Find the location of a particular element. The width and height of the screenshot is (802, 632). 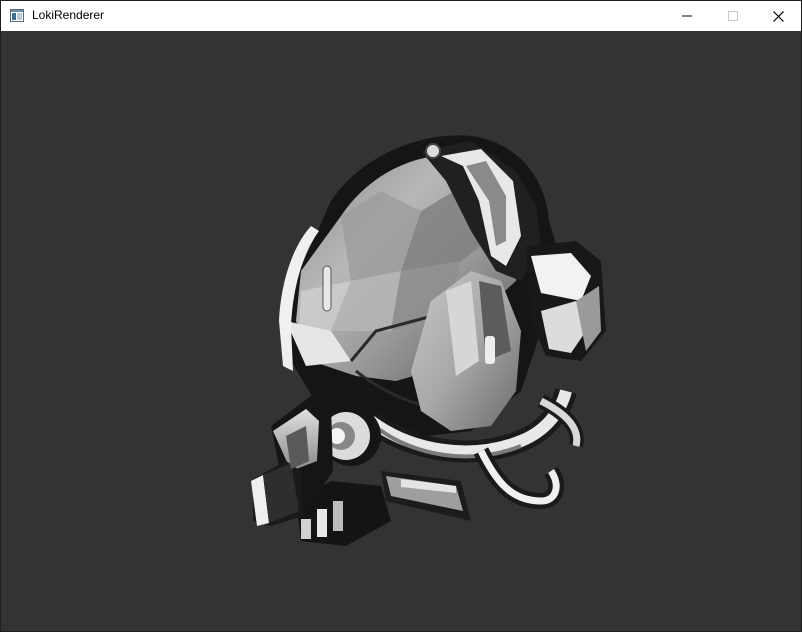

close-button is located at coordinates (778, 16).